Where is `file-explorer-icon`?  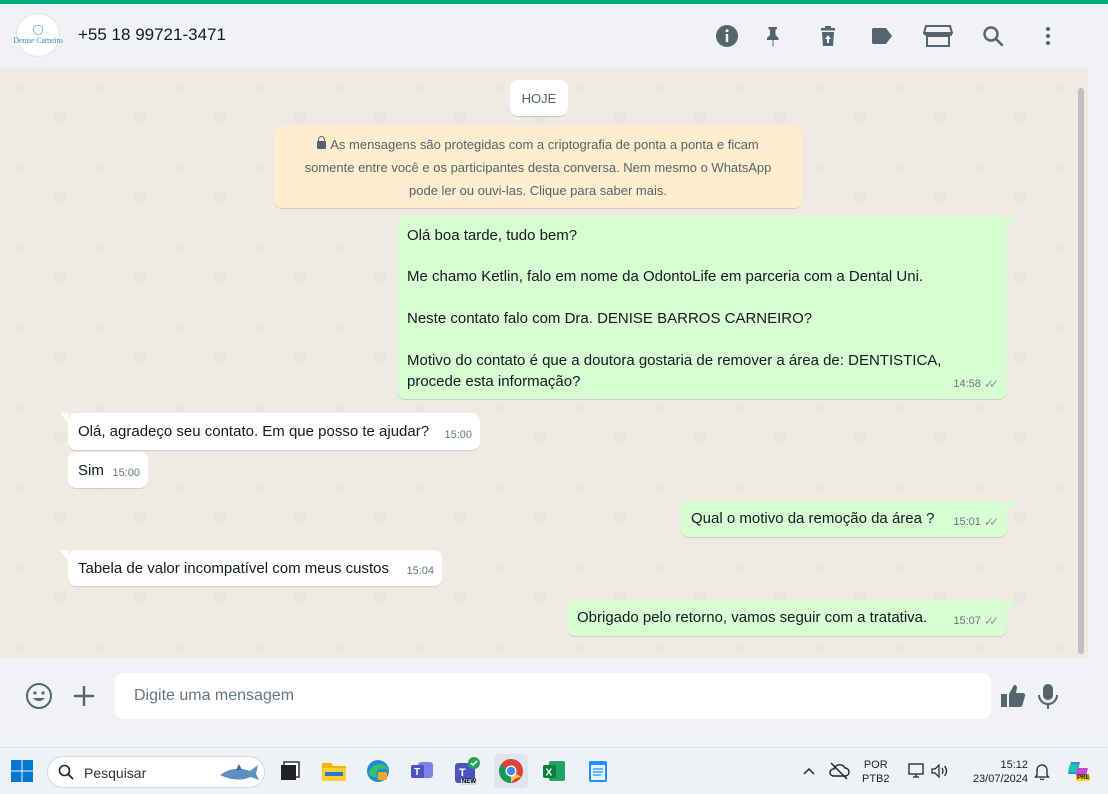
file-explorer-icon is located at coordinates (334, 771).